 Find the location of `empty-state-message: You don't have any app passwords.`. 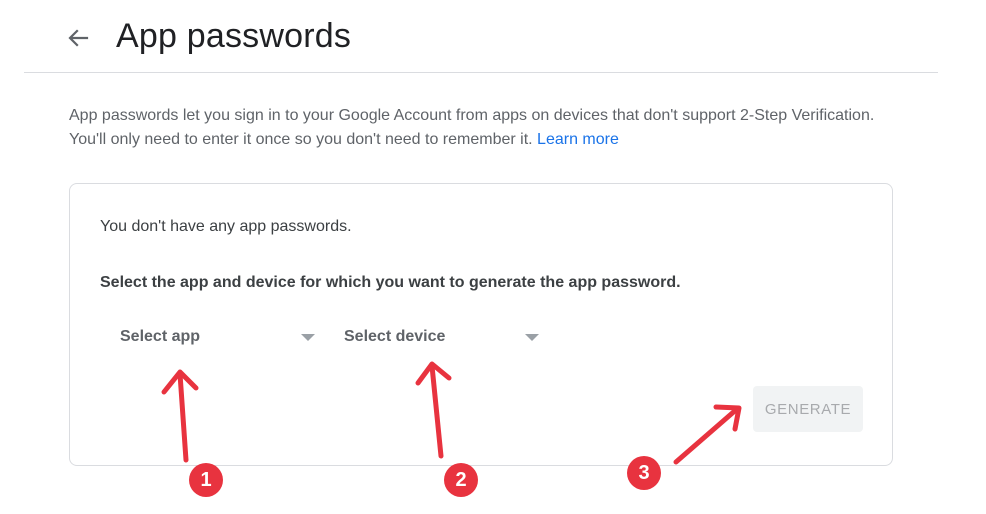

empty-state-message: You don't have any app passwords. is located at coordinates (226, 226).